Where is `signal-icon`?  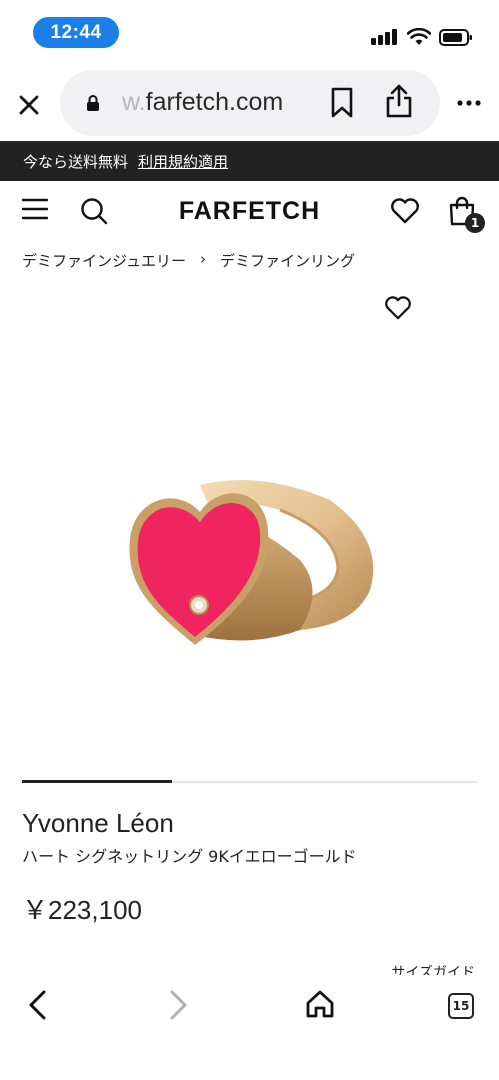 signal-icon is located at coordinates (384, 37).